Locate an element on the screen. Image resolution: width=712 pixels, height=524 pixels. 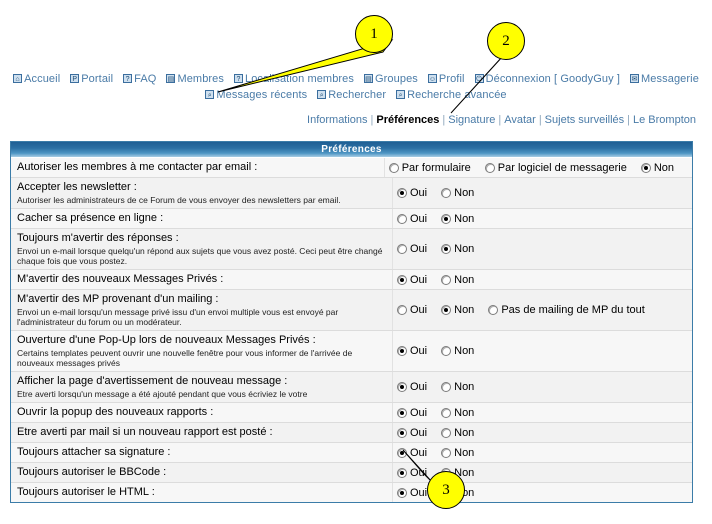
nav-link-faq: ? FAQ is located at coordinates (139, 79).